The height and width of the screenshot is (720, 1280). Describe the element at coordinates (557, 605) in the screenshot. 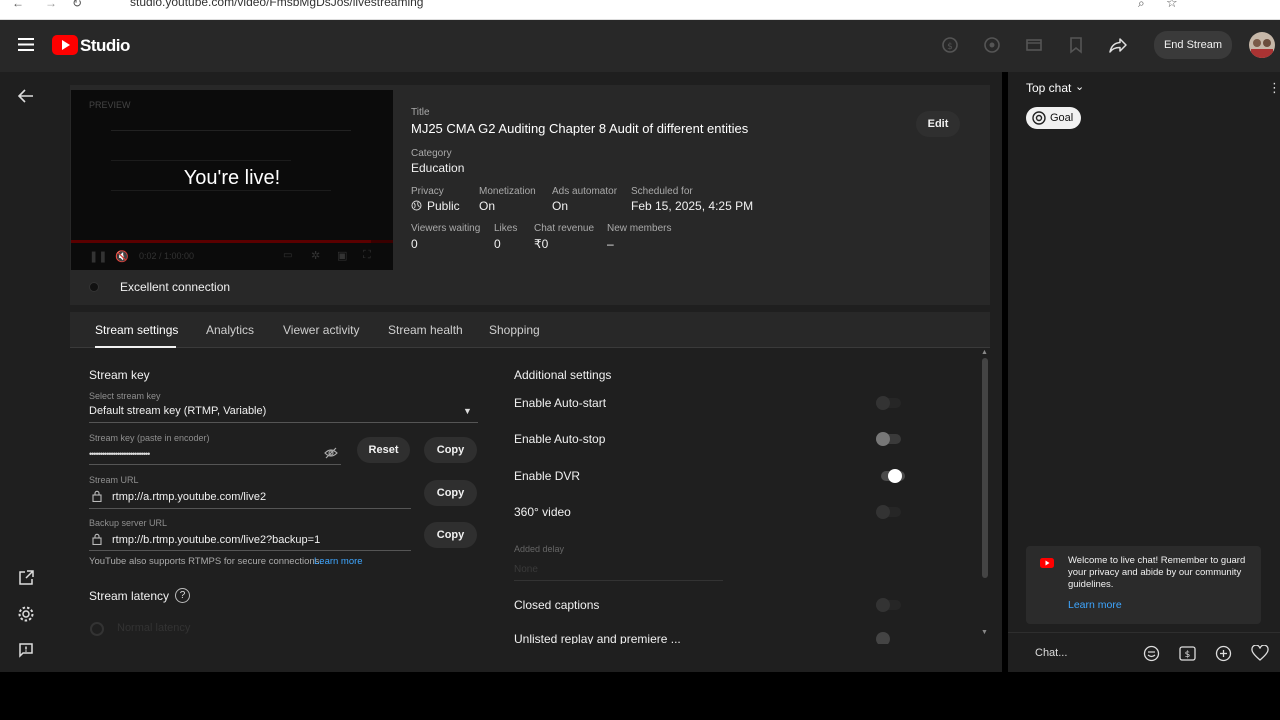

I see `closed-captions-label: Closed captions` at that location.